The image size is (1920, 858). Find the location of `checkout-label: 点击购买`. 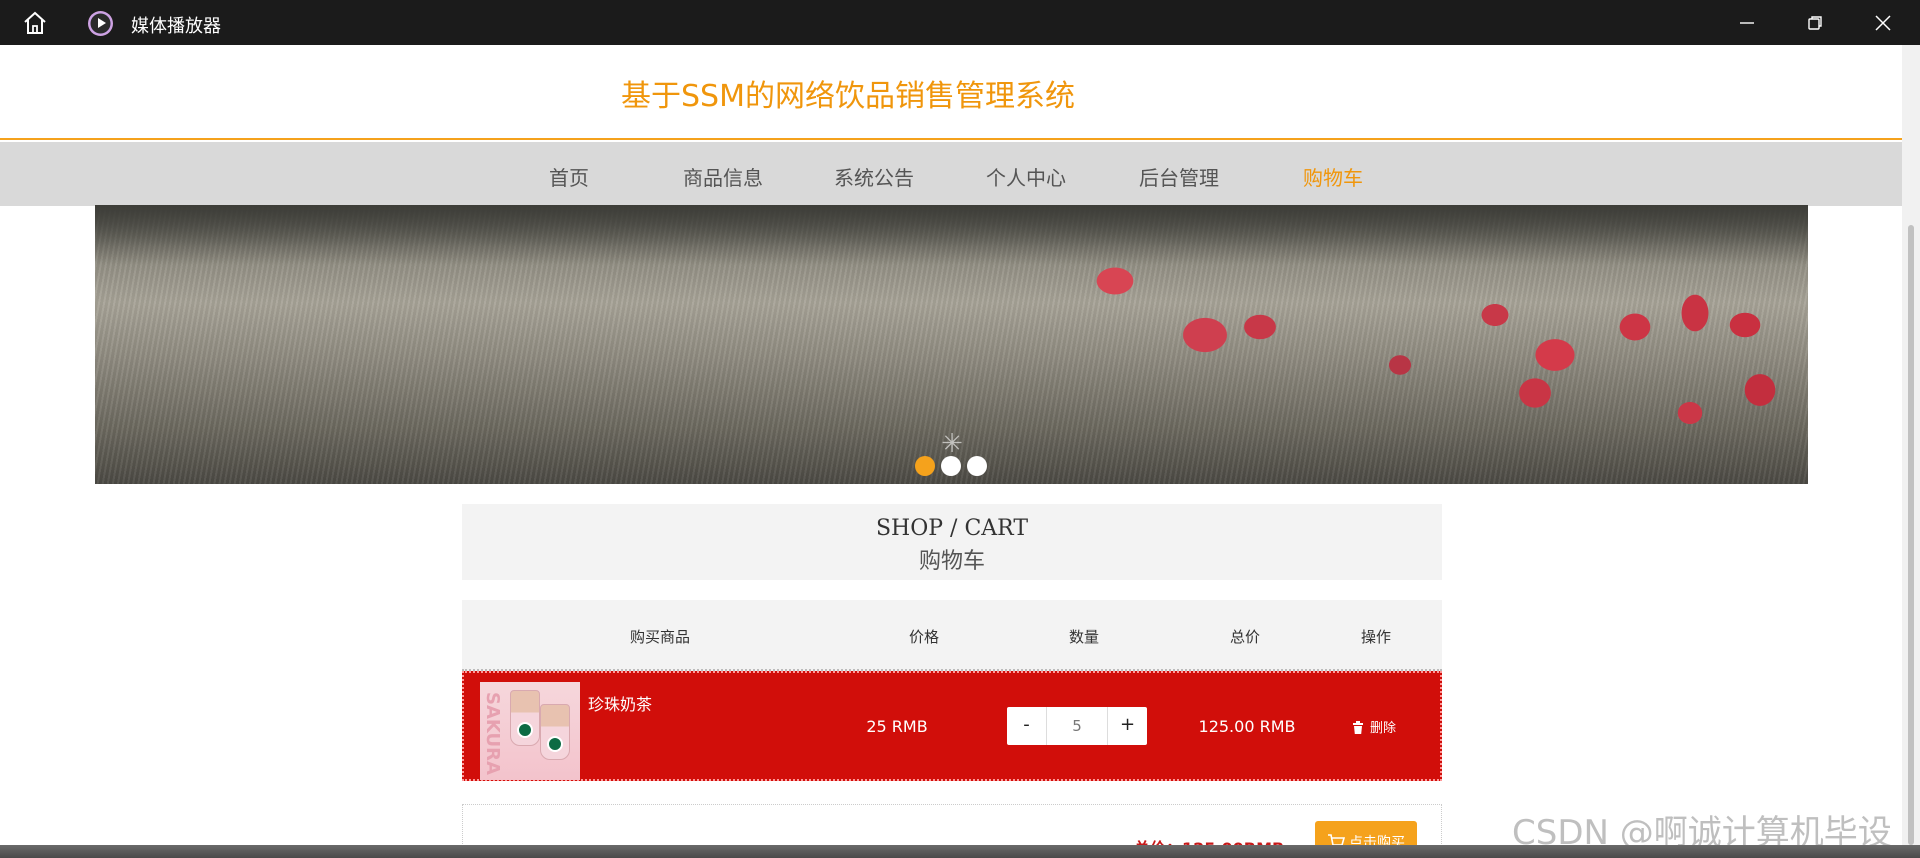

checkout-label: 点击购买 is located at coordinates (1377, 840).